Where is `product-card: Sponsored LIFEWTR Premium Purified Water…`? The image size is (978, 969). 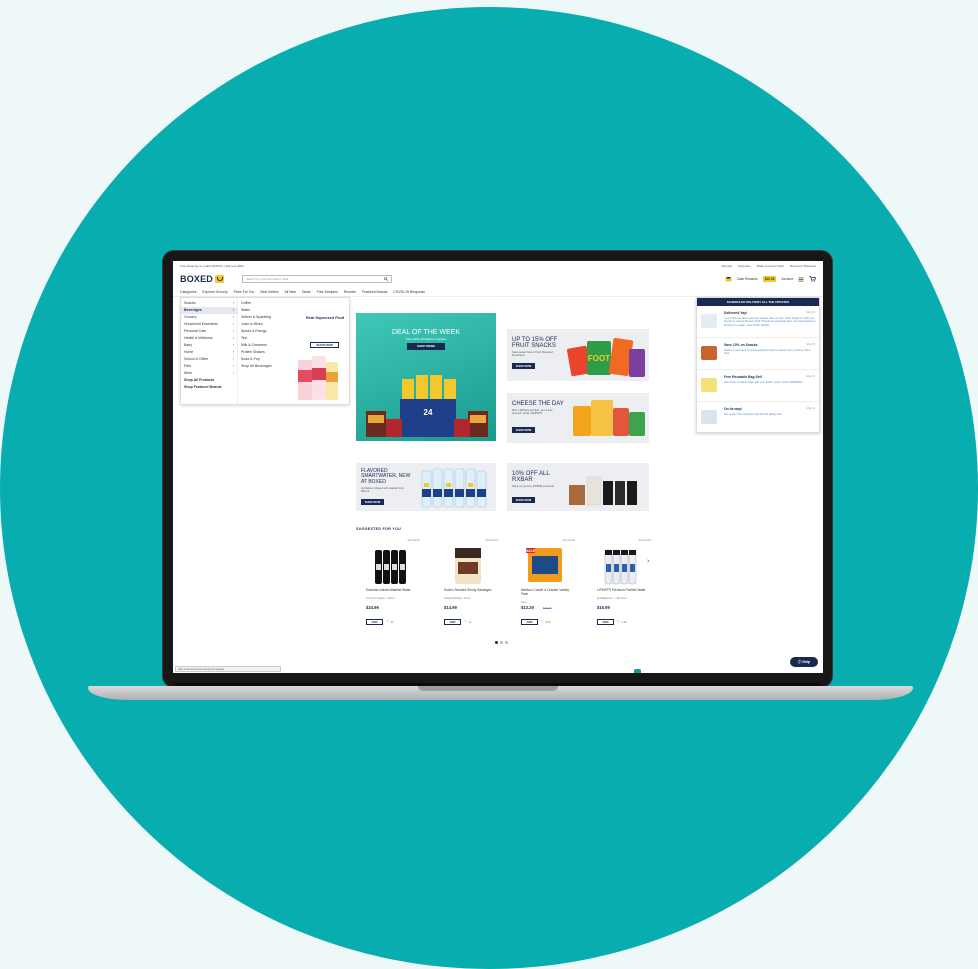
product-card: Sponsored LIFEWTR Premium Purified Water… is located at coordinates (622, 586).